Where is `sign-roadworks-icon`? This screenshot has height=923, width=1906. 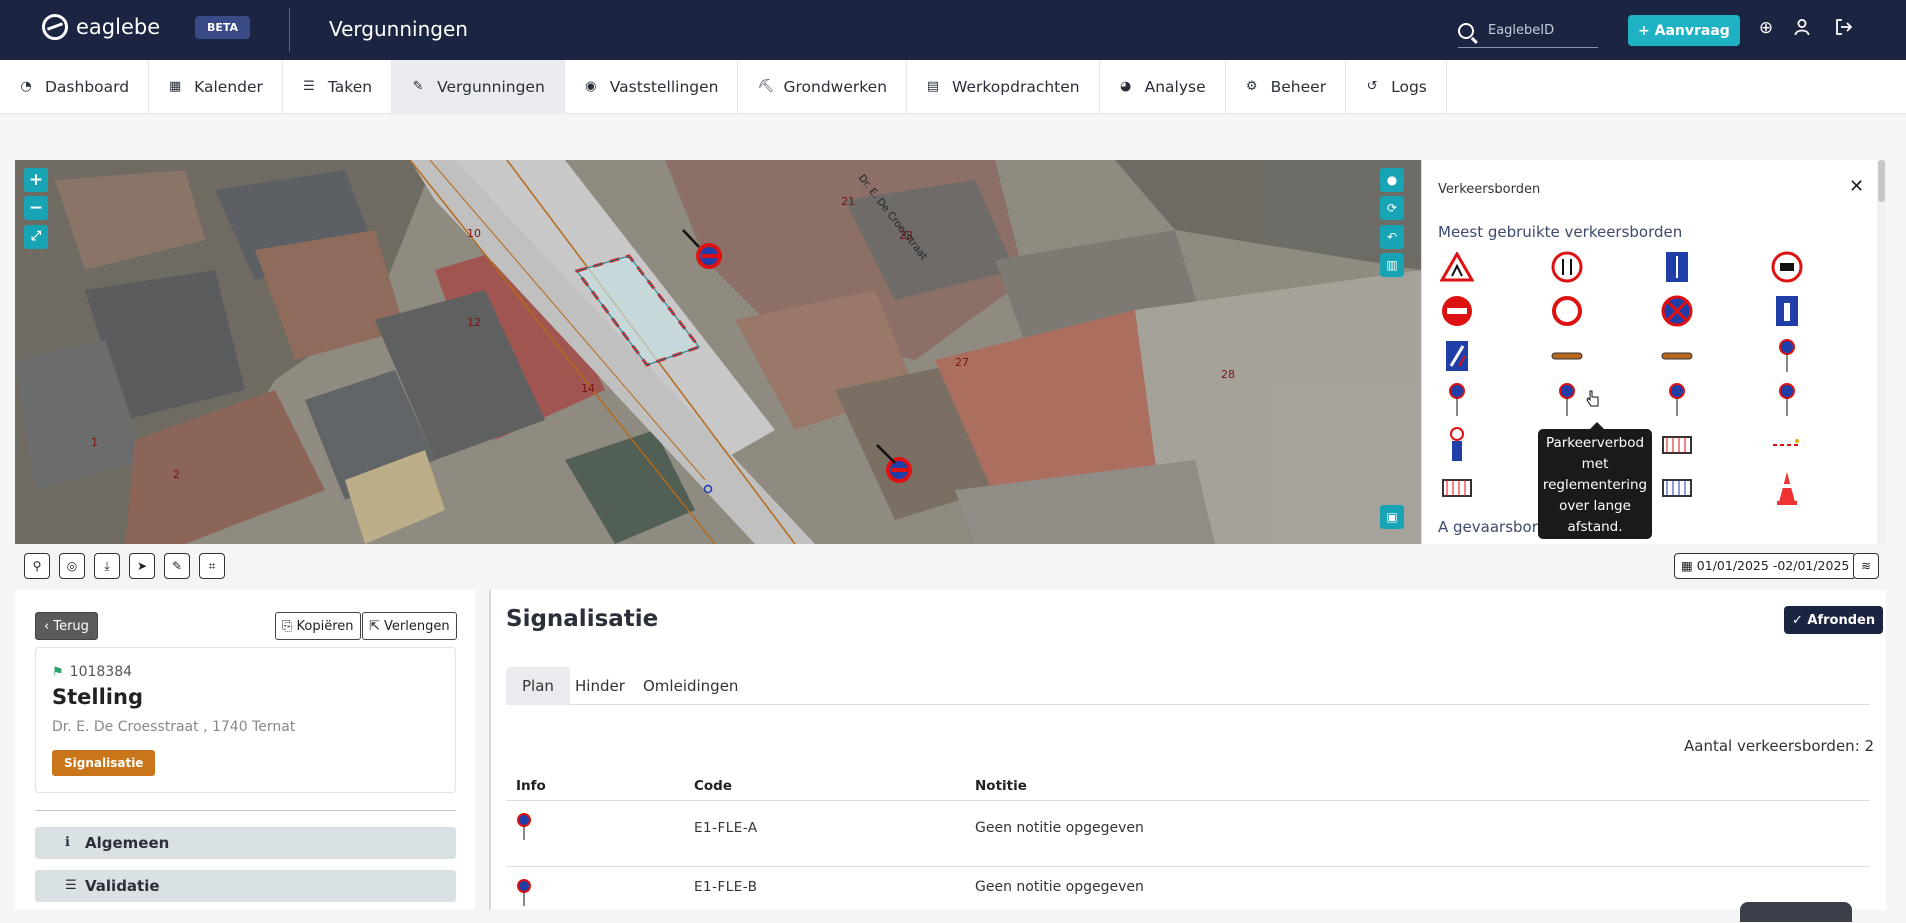 sign-roadworks-icon is located at coordinates (1457, 267).